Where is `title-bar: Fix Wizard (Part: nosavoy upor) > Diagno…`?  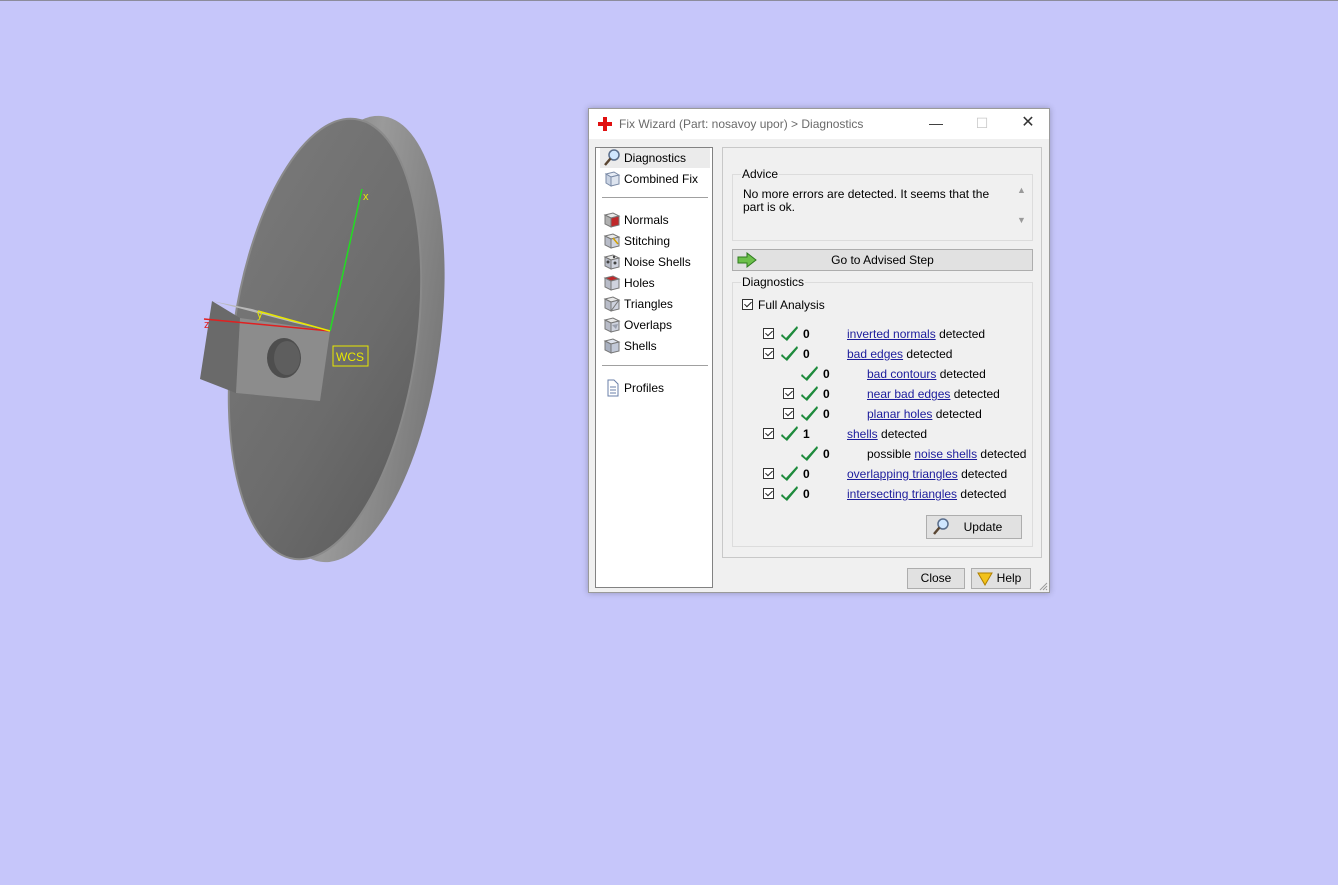 title-bar: Fix Wizard (Part: nosavoy upor) > Diagno… is located at coordinates (819, 124).